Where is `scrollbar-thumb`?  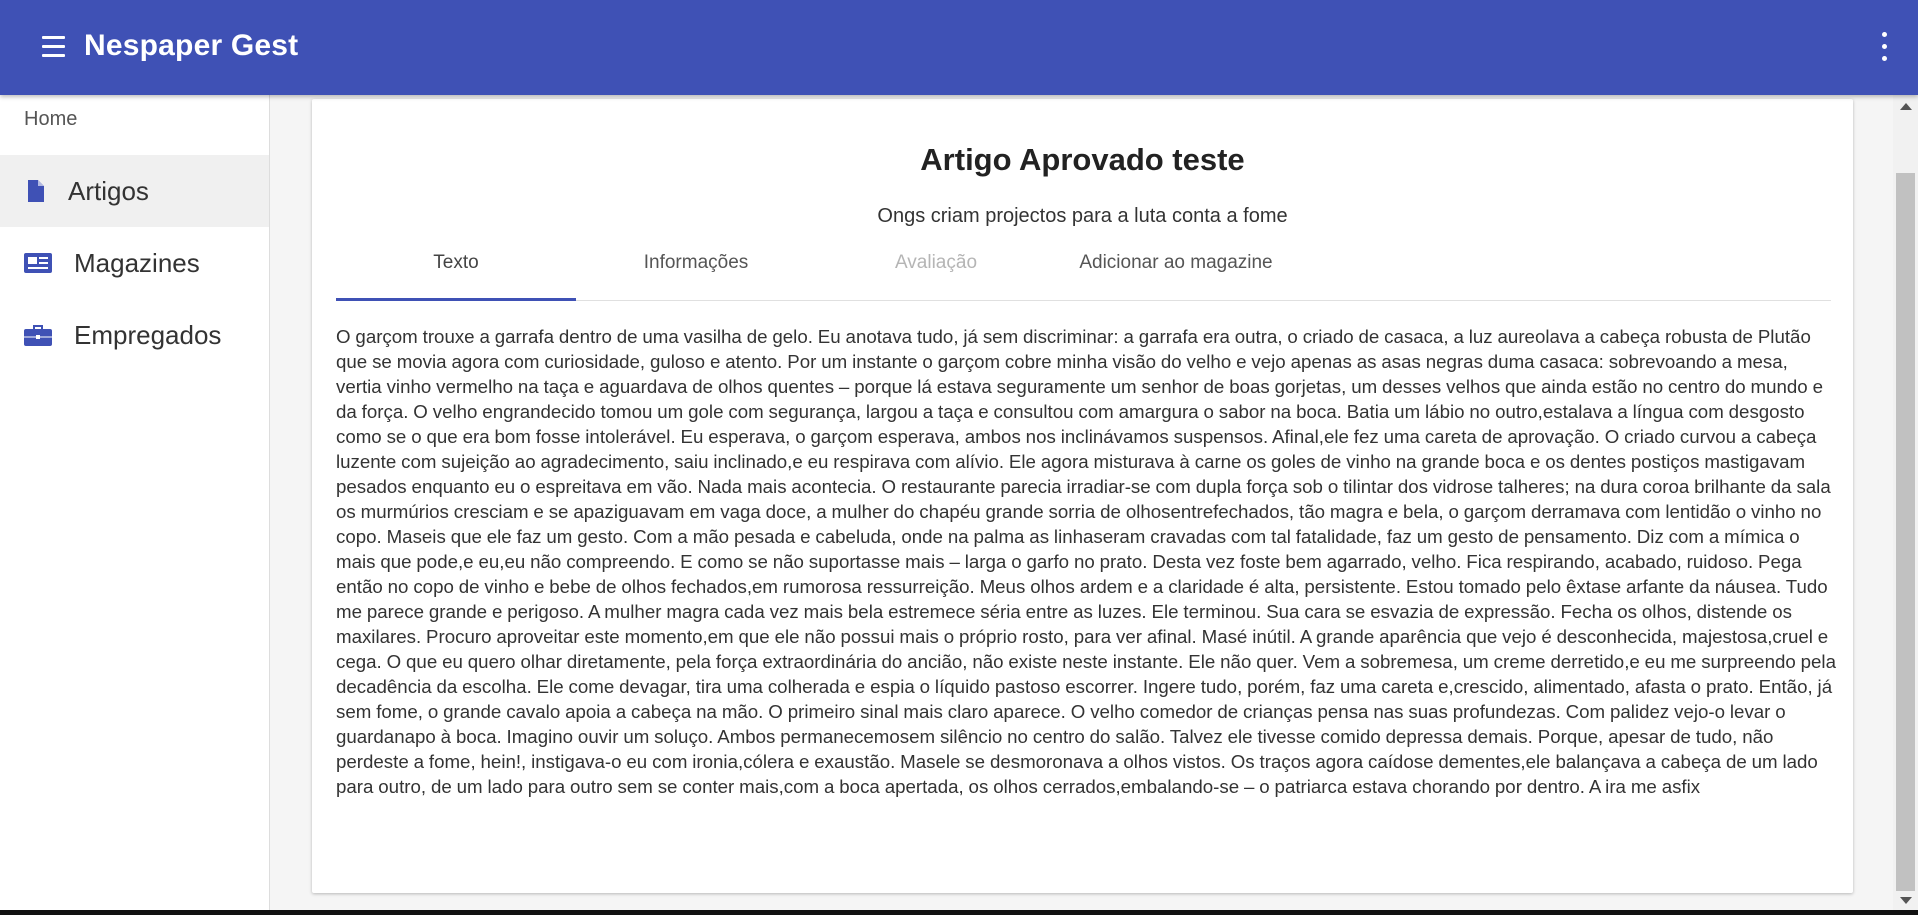
scrollbar-thumb is located at coordinates (1905, 532).